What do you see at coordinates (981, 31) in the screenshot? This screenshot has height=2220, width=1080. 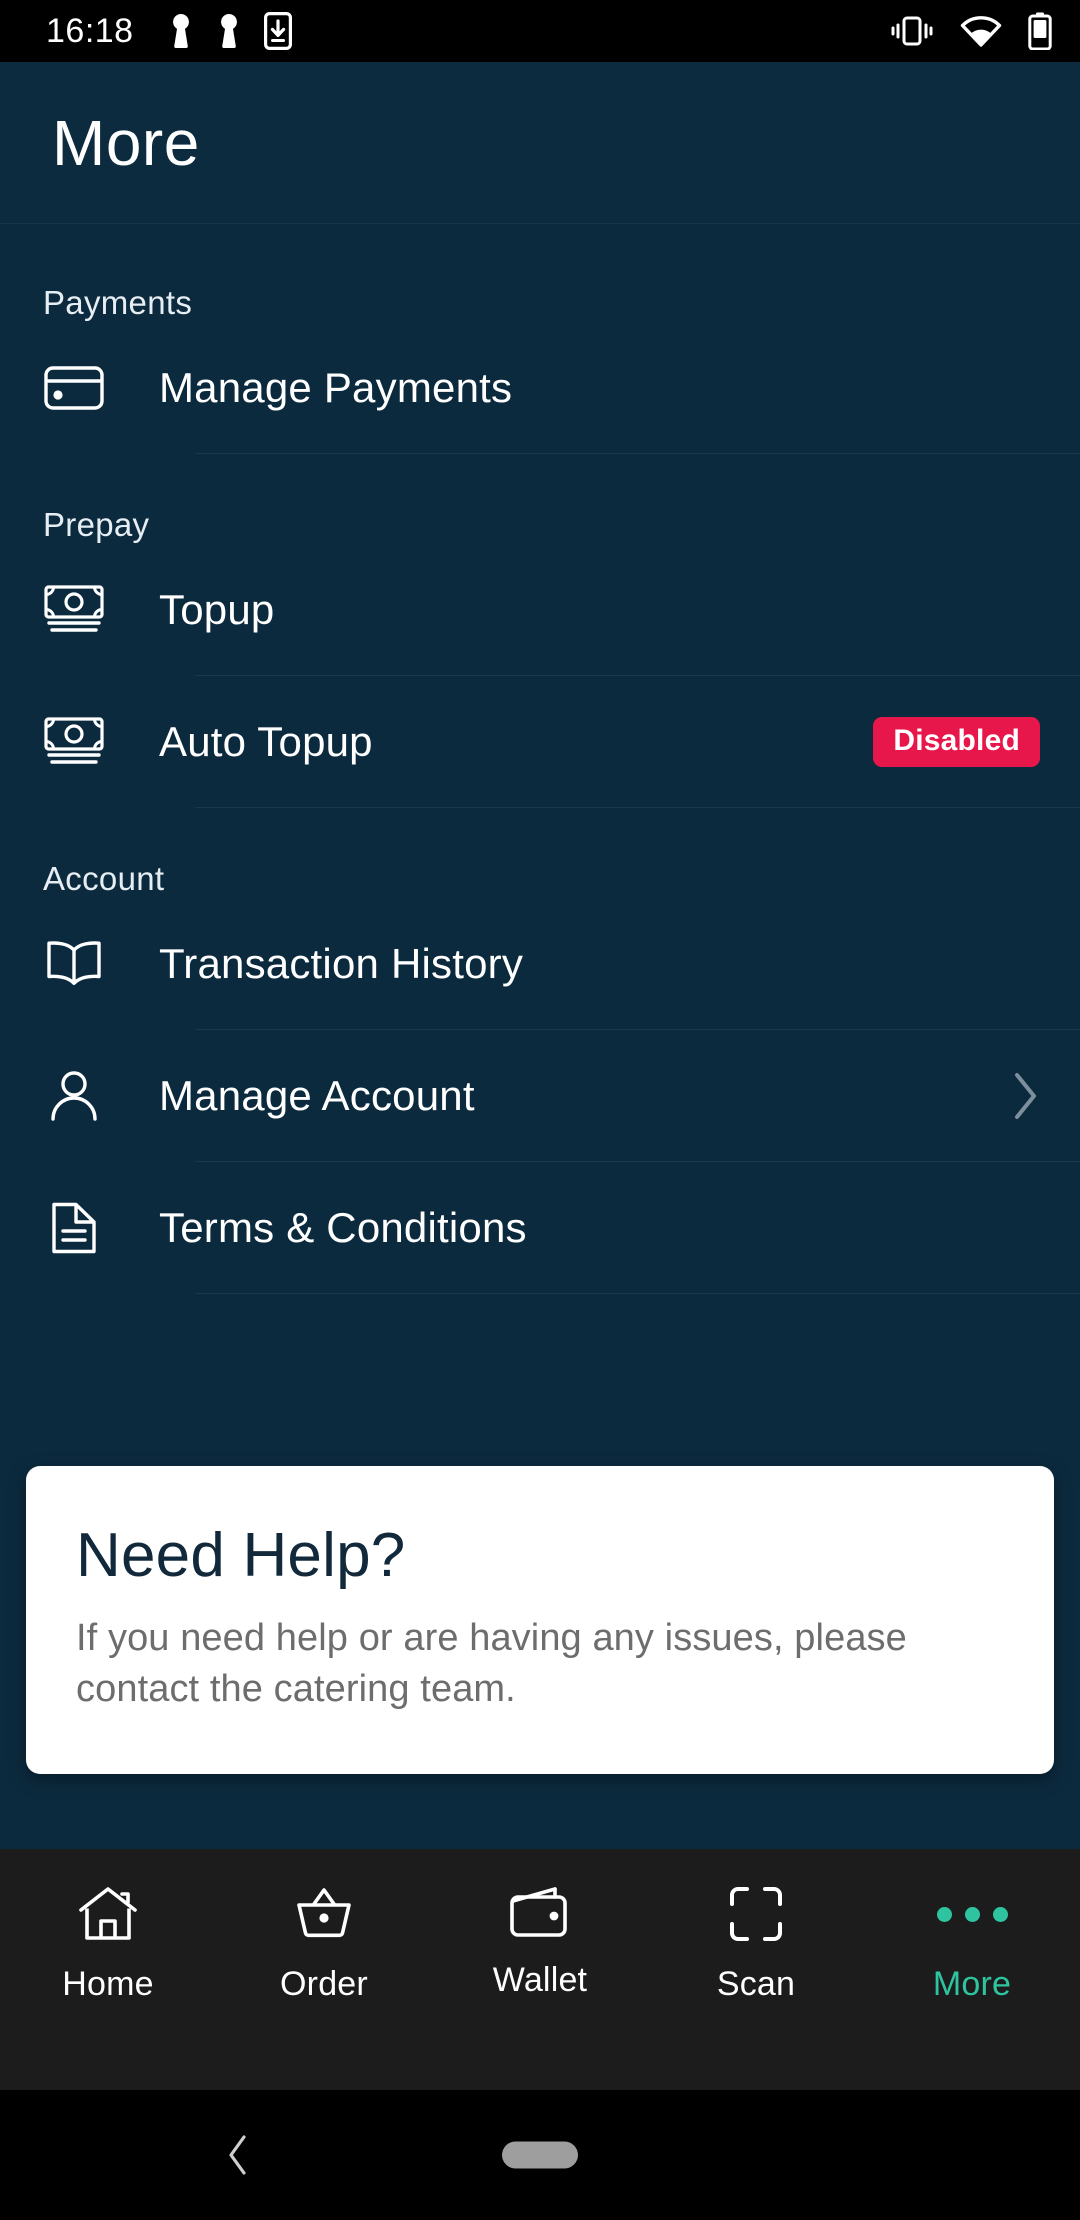 I see `wifi-icon` at bounding box center [981, 31].